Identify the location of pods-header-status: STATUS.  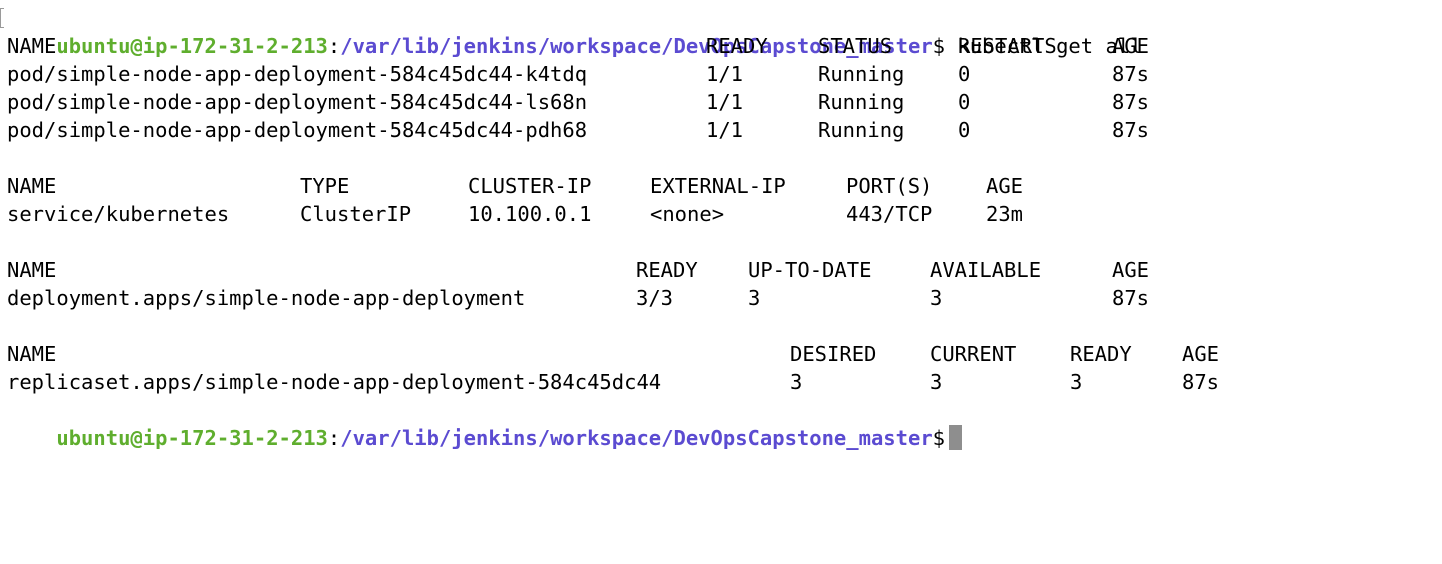
(855, 46).